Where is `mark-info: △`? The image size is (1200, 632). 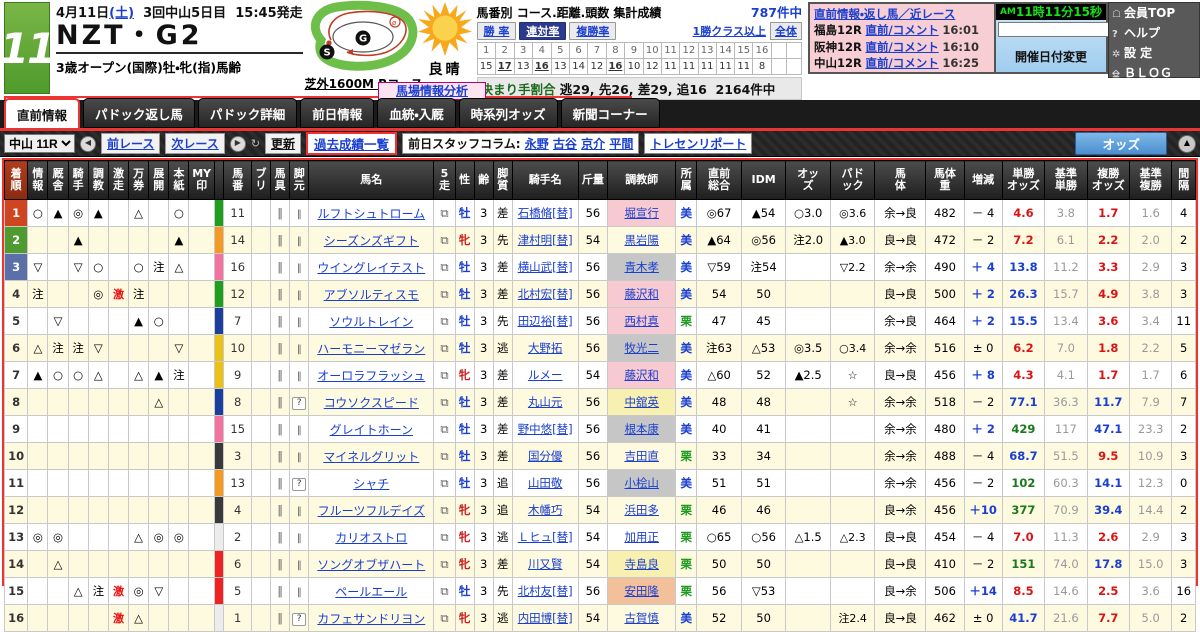 mark-info: △ is located at coordinates (38, 348).